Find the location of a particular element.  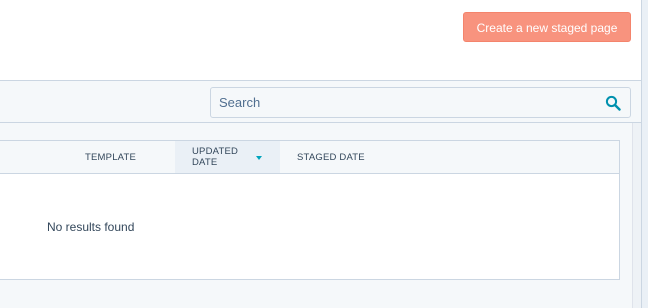

search-icon is located at coordinates (613, 103).